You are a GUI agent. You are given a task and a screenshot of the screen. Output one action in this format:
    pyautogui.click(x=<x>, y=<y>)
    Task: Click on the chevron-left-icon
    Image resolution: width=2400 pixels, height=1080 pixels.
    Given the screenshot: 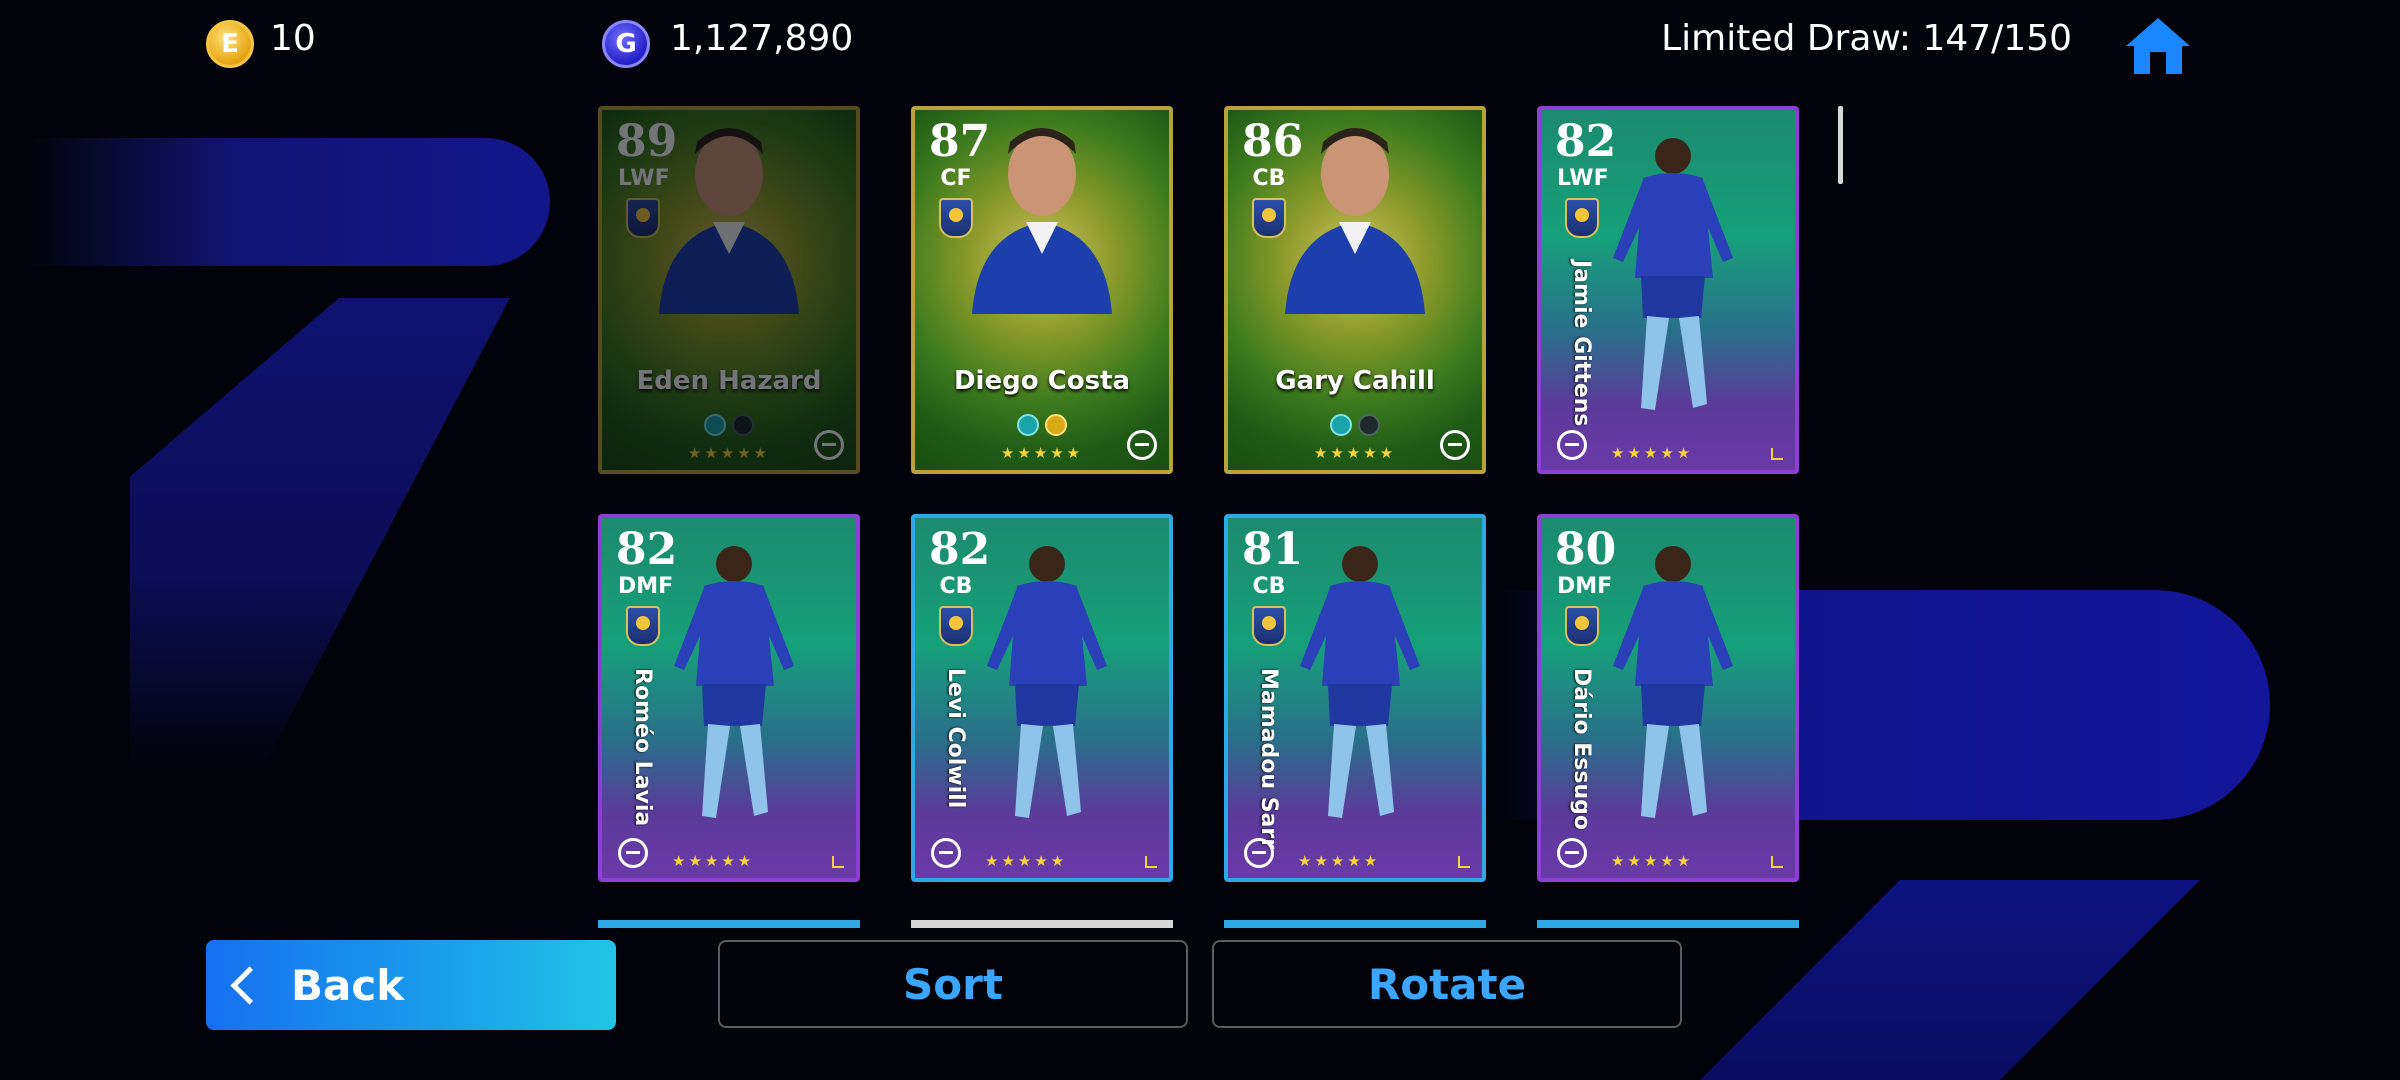 What is the action you would take?
    pyautogui.click(x=249, y=985)
    